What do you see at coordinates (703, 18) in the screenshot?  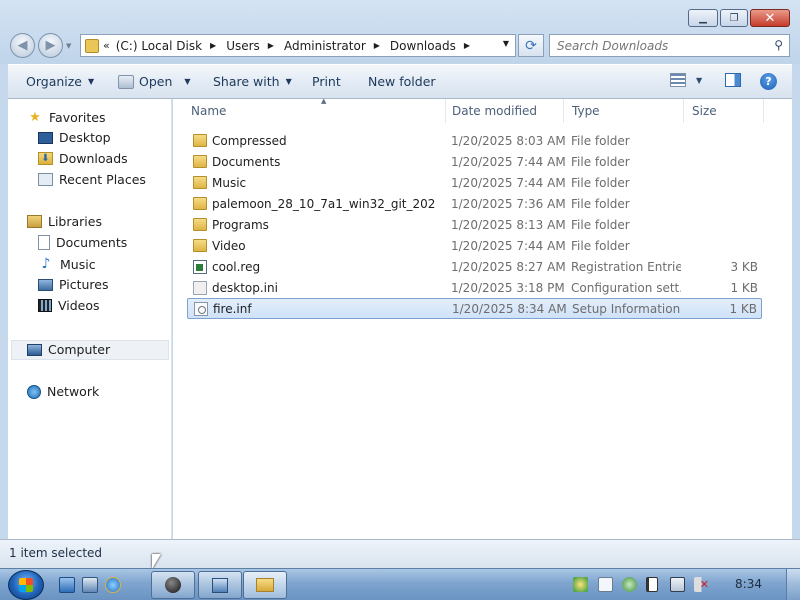 I see `minimize-button: ▁` at bounding box center [703, 18].